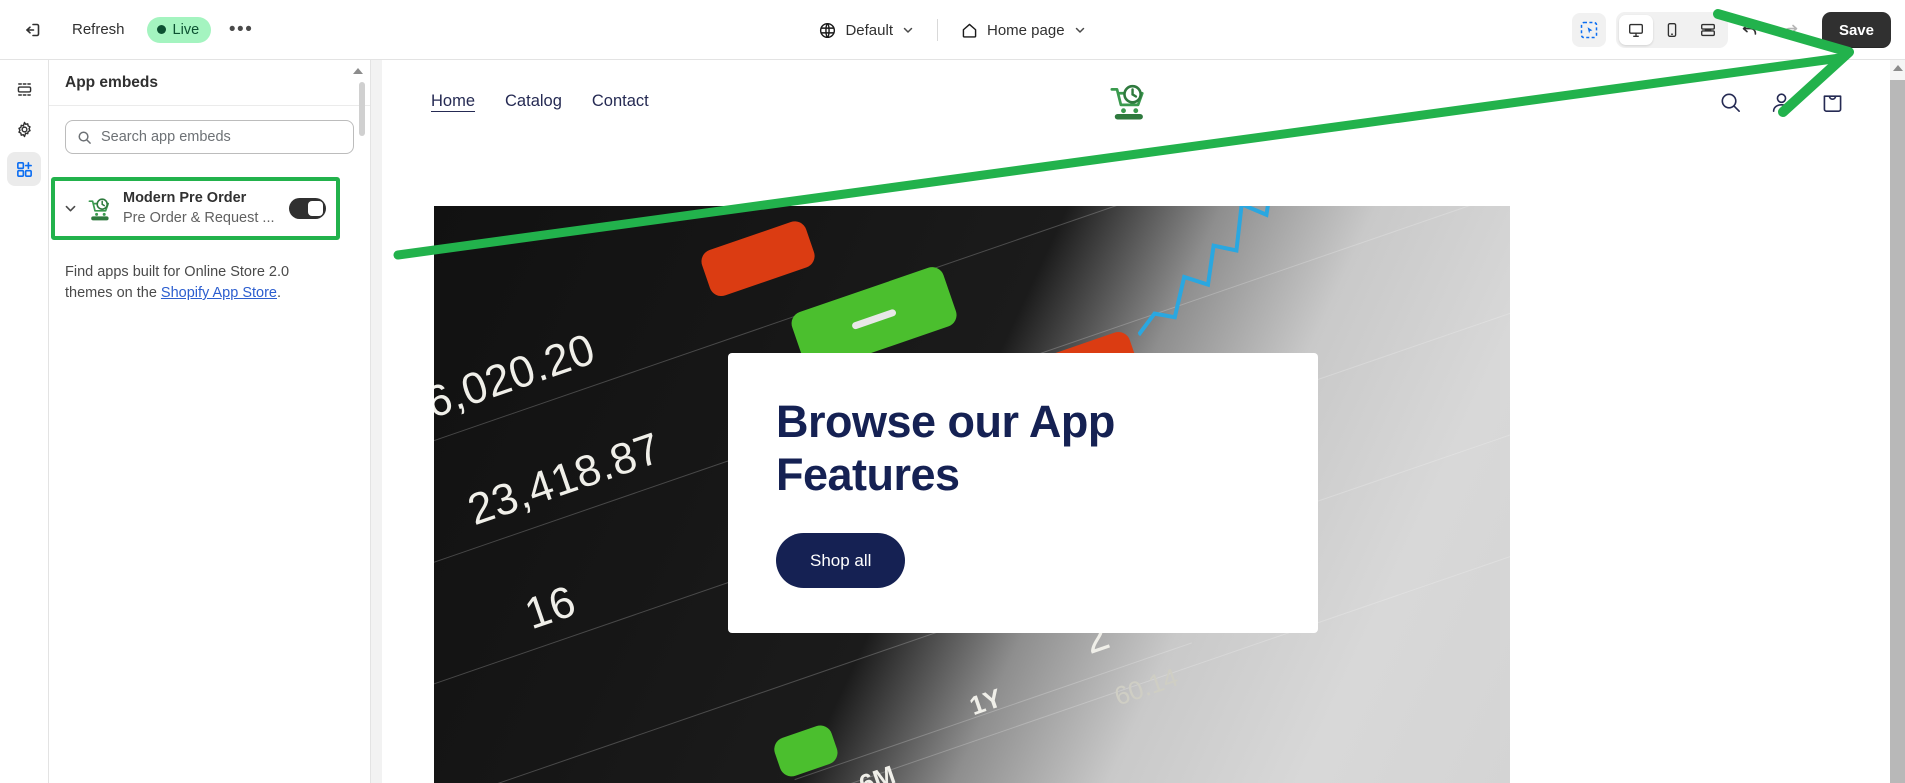 This screenshot has width=1905, height=783. I want to click on save-button: Save, so click(1856, 30).